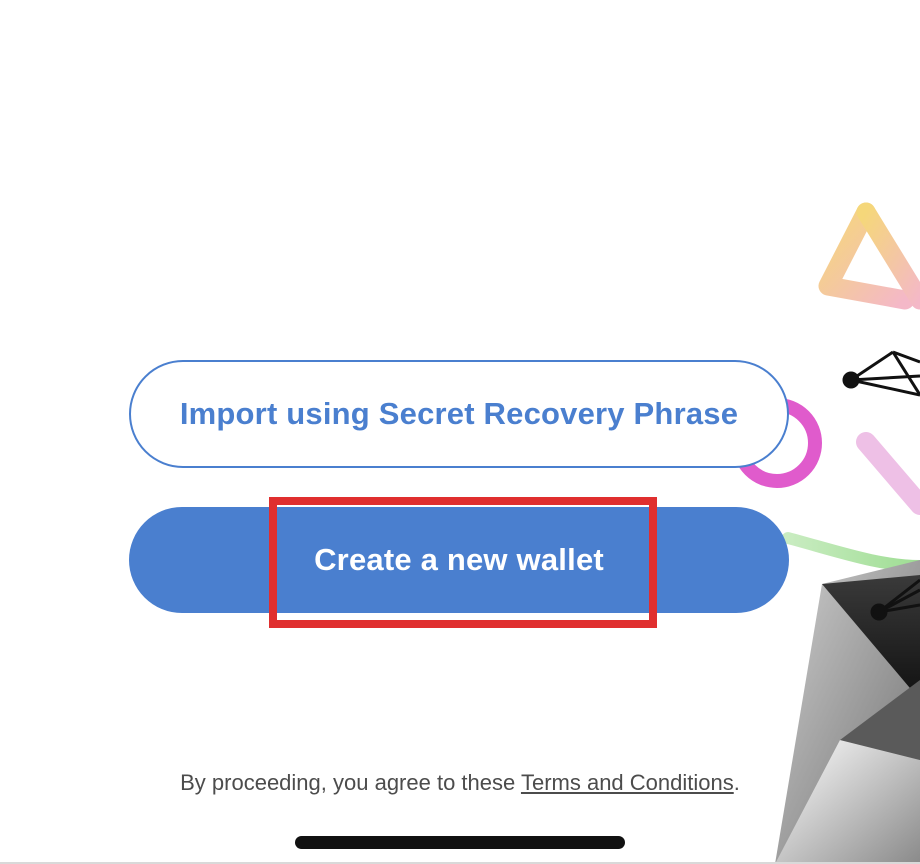 The height and width of the screenshot is (864, 920). Describe the element at coordinates (847, 712) in the screenshot. I see `grey-polygon-shape` at that location.